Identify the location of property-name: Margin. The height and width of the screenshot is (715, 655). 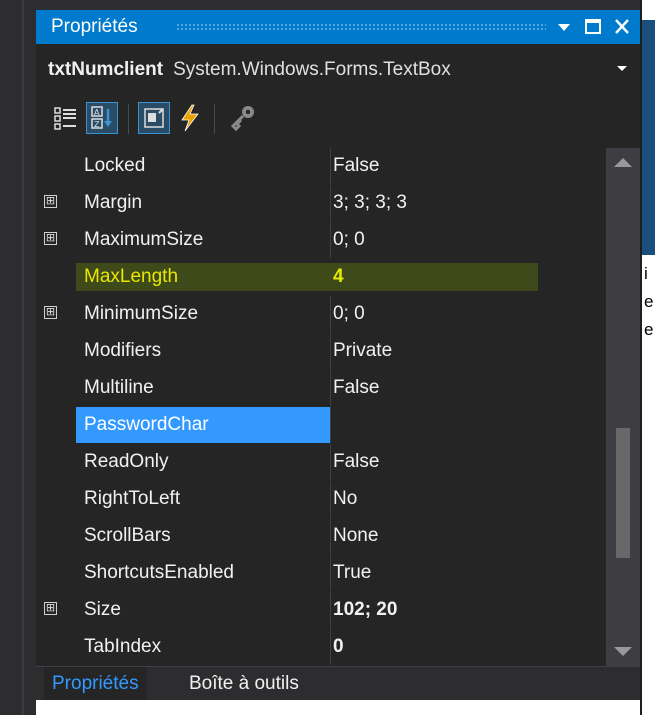
(113, 202).